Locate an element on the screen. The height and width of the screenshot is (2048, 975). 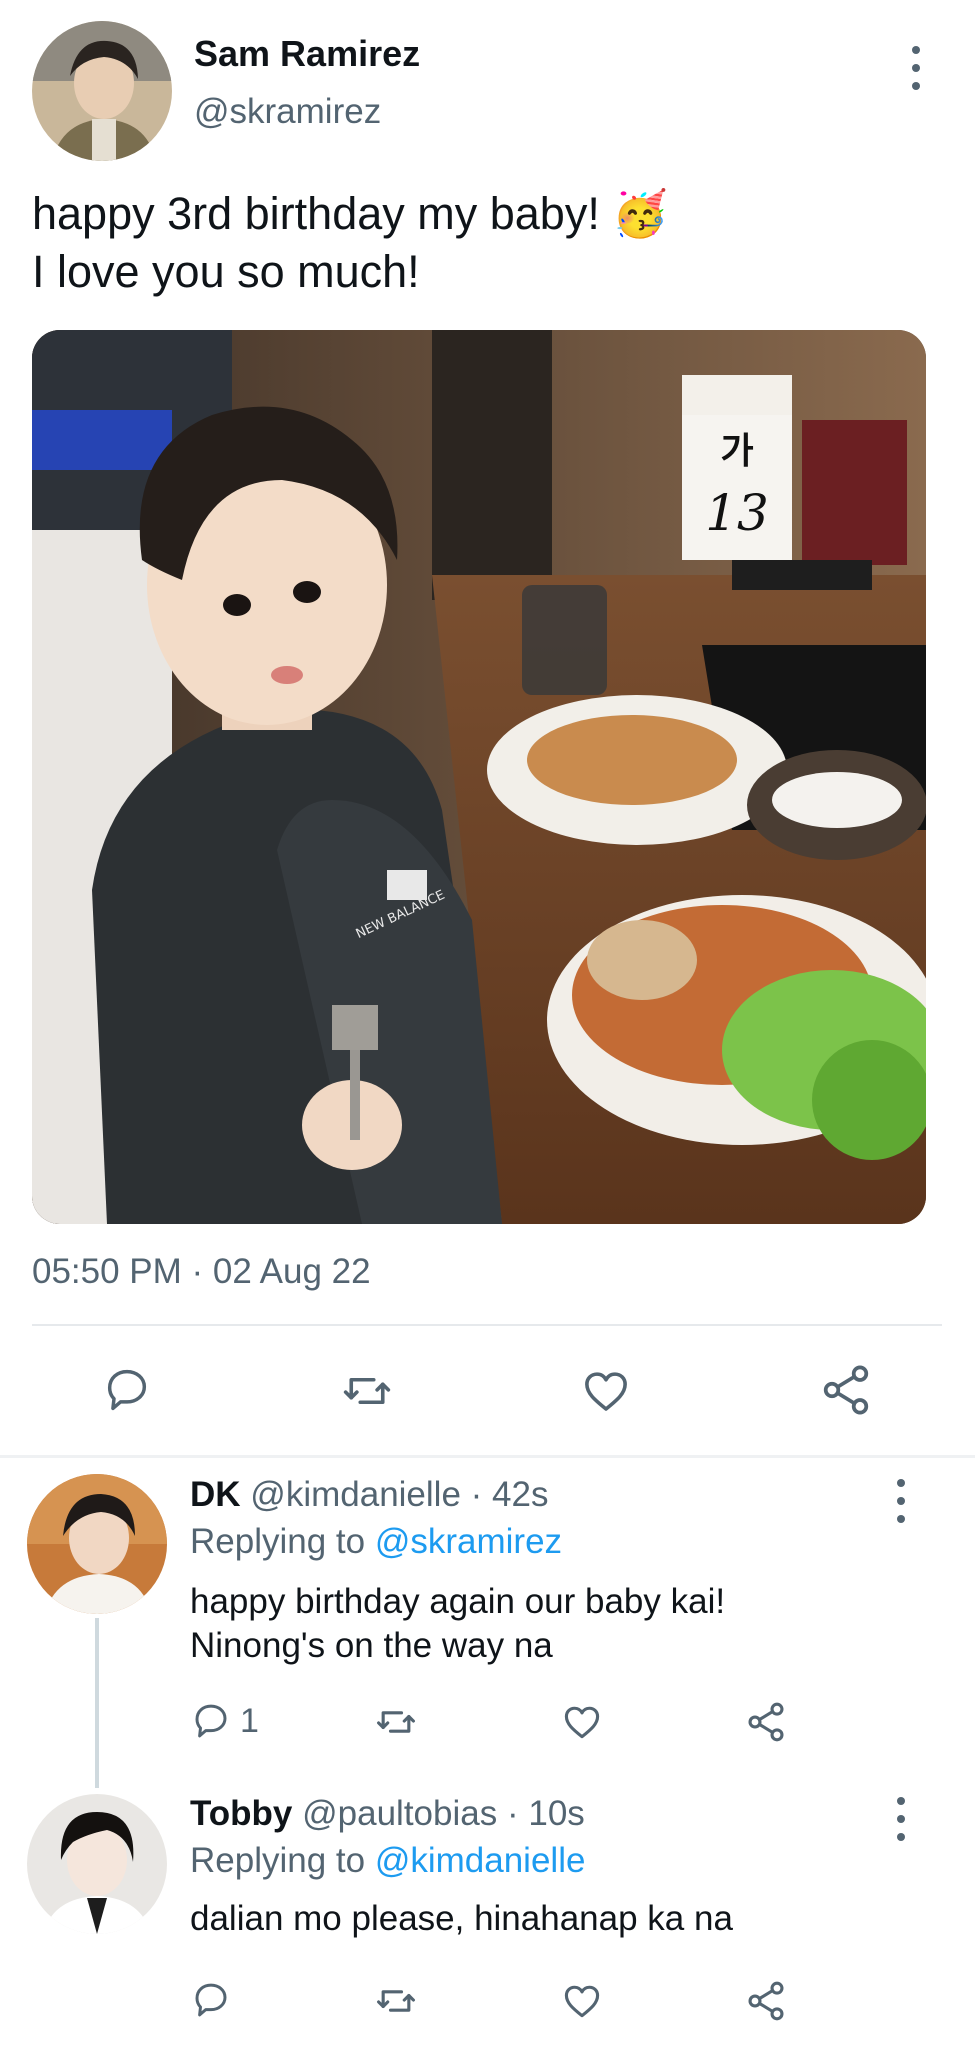
replying-to-link: @kimdanielle is located at coordinates (480, 1860).